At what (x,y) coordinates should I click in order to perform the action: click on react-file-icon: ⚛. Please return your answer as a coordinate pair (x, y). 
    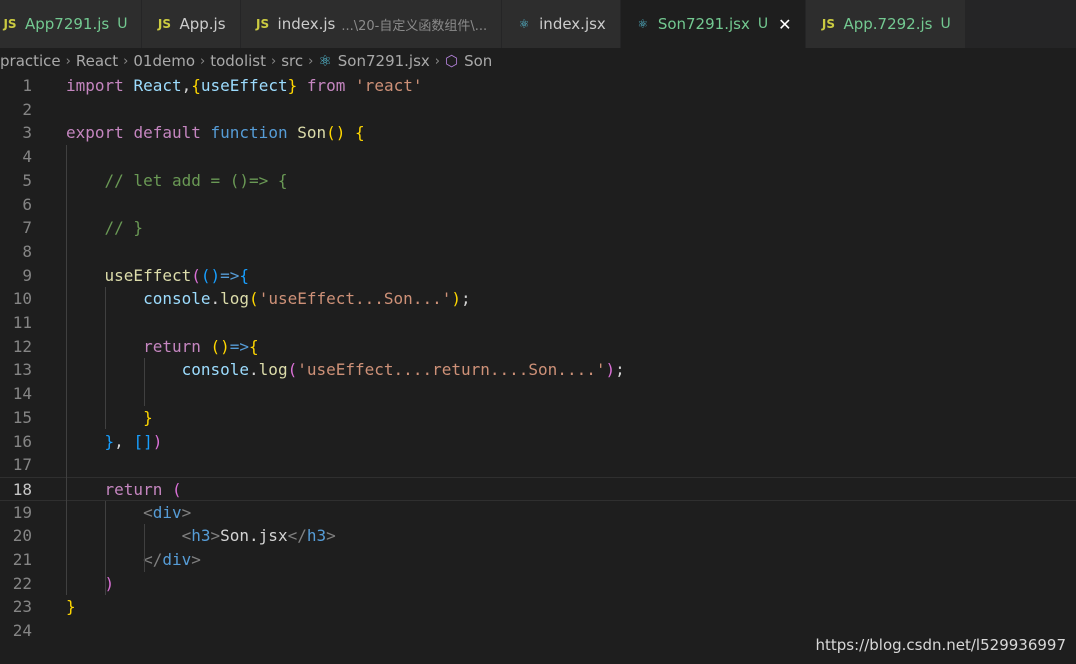
    Looking at the image, I should click on (524, 24).